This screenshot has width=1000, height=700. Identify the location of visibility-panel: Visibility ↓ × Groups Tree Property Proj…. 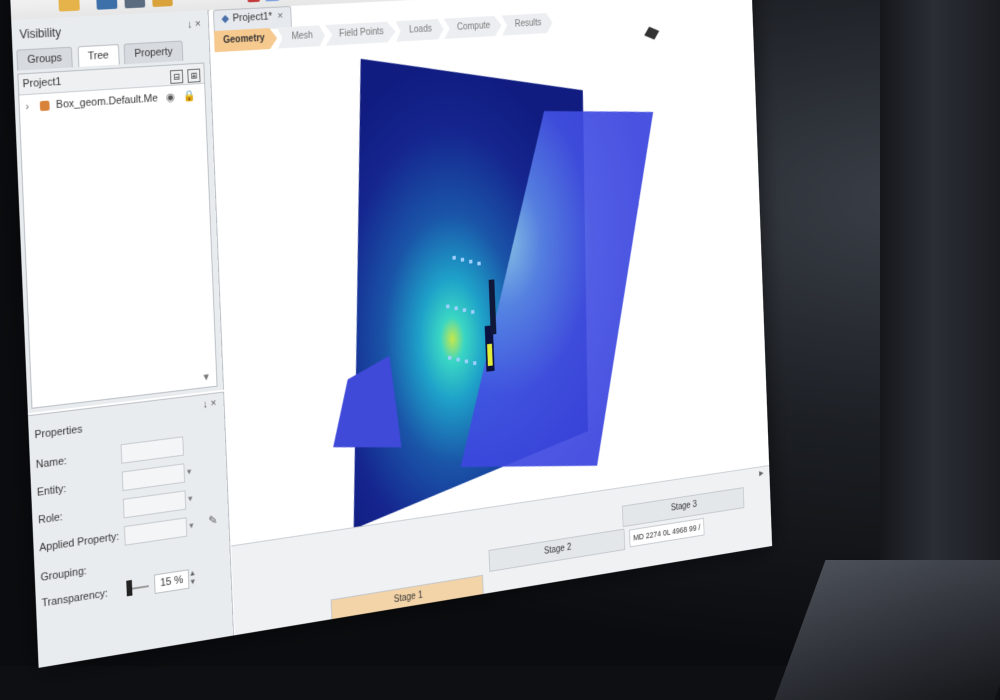
(117, 212).